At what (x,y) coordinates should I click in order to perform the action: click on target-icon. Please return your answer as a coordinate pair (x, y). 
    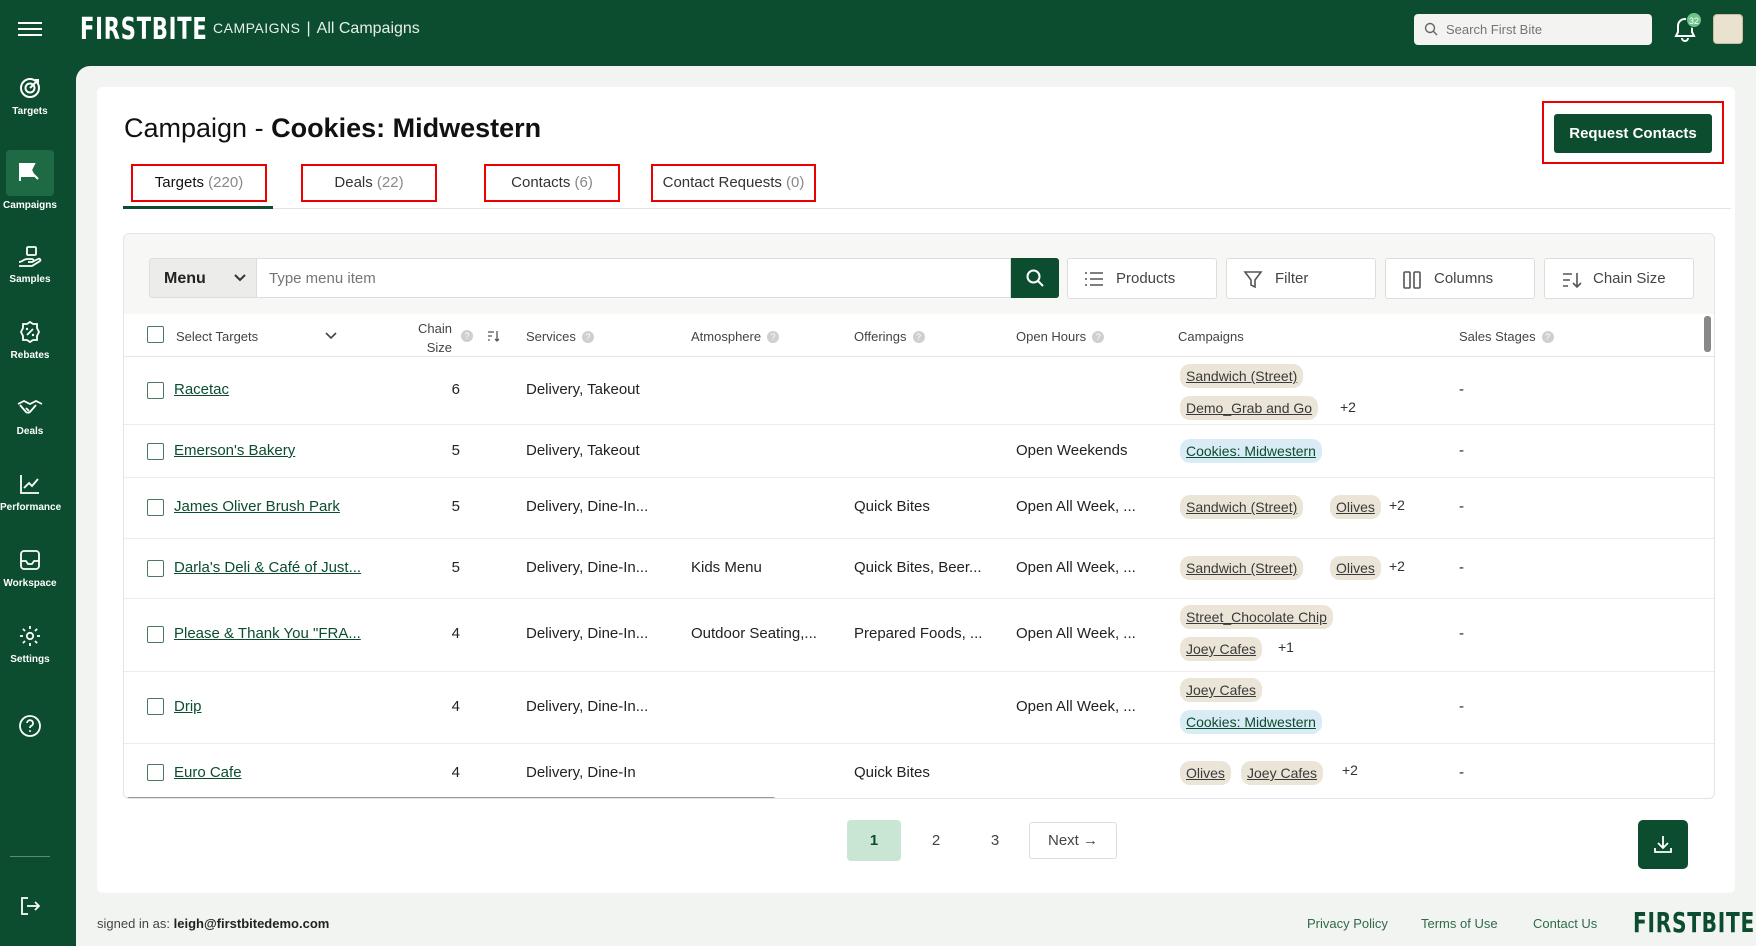
    Looking at the image, I should click on (30, 88).